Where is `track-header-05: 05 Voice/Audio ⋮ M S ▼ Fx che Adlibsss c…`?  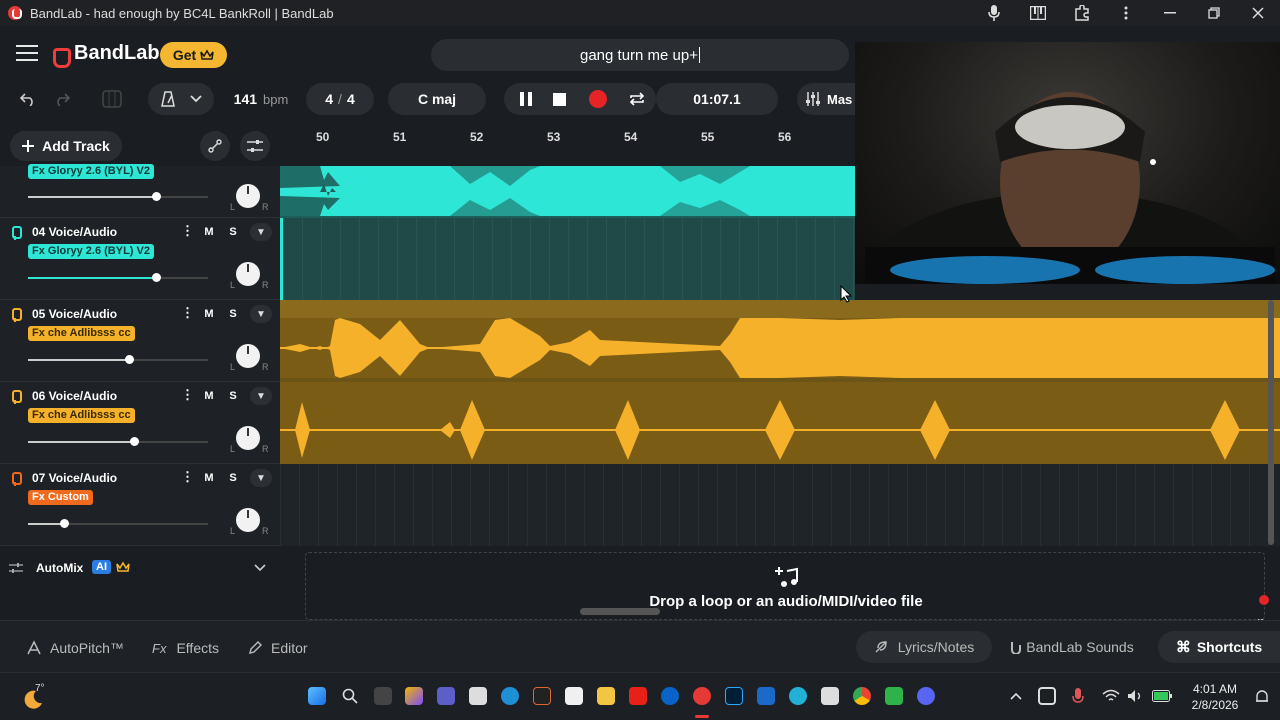
track-header-05: 05 Voice/Audio ⋮ M S ▼ Fx che Adlibsss c… is located at coordinates (140, 341).